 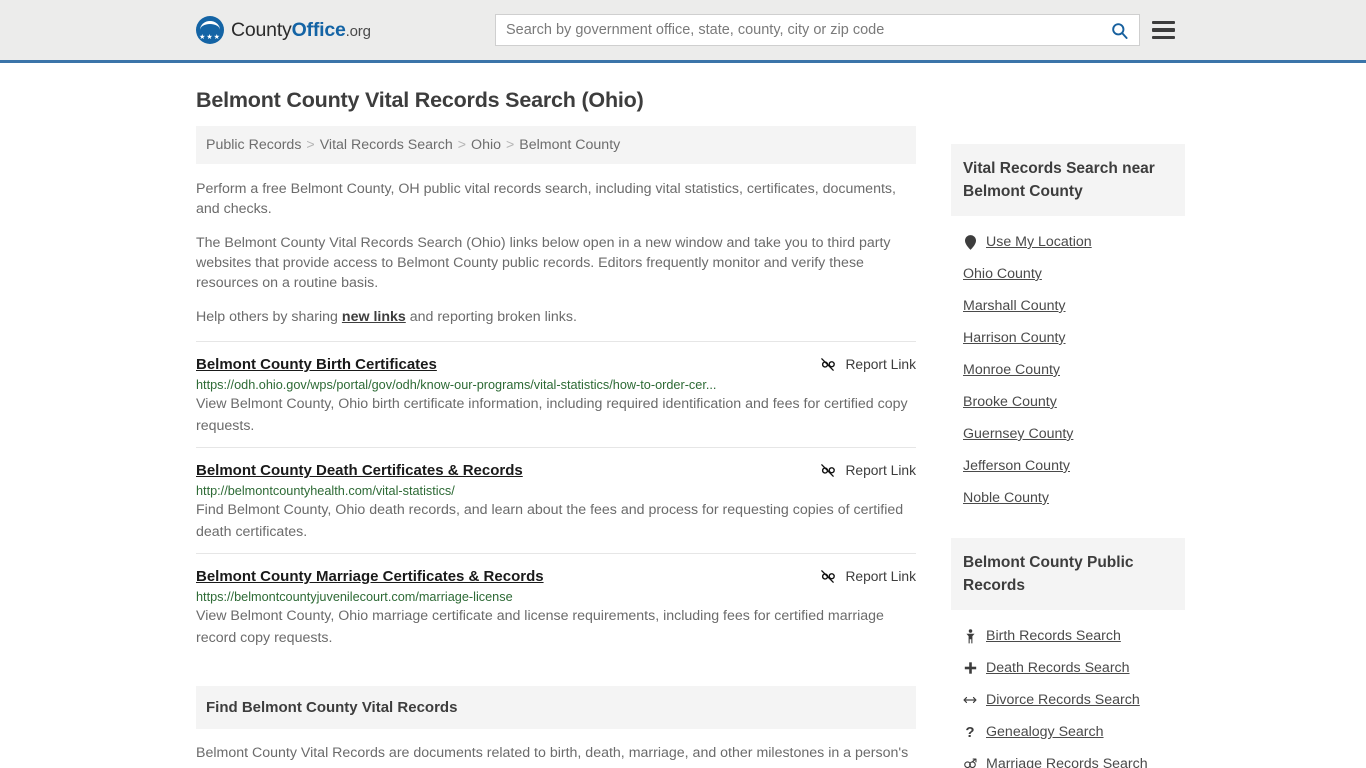 I want to click on sidebar-link-label: Marriage Records Search, so click(x=1067, y=762).